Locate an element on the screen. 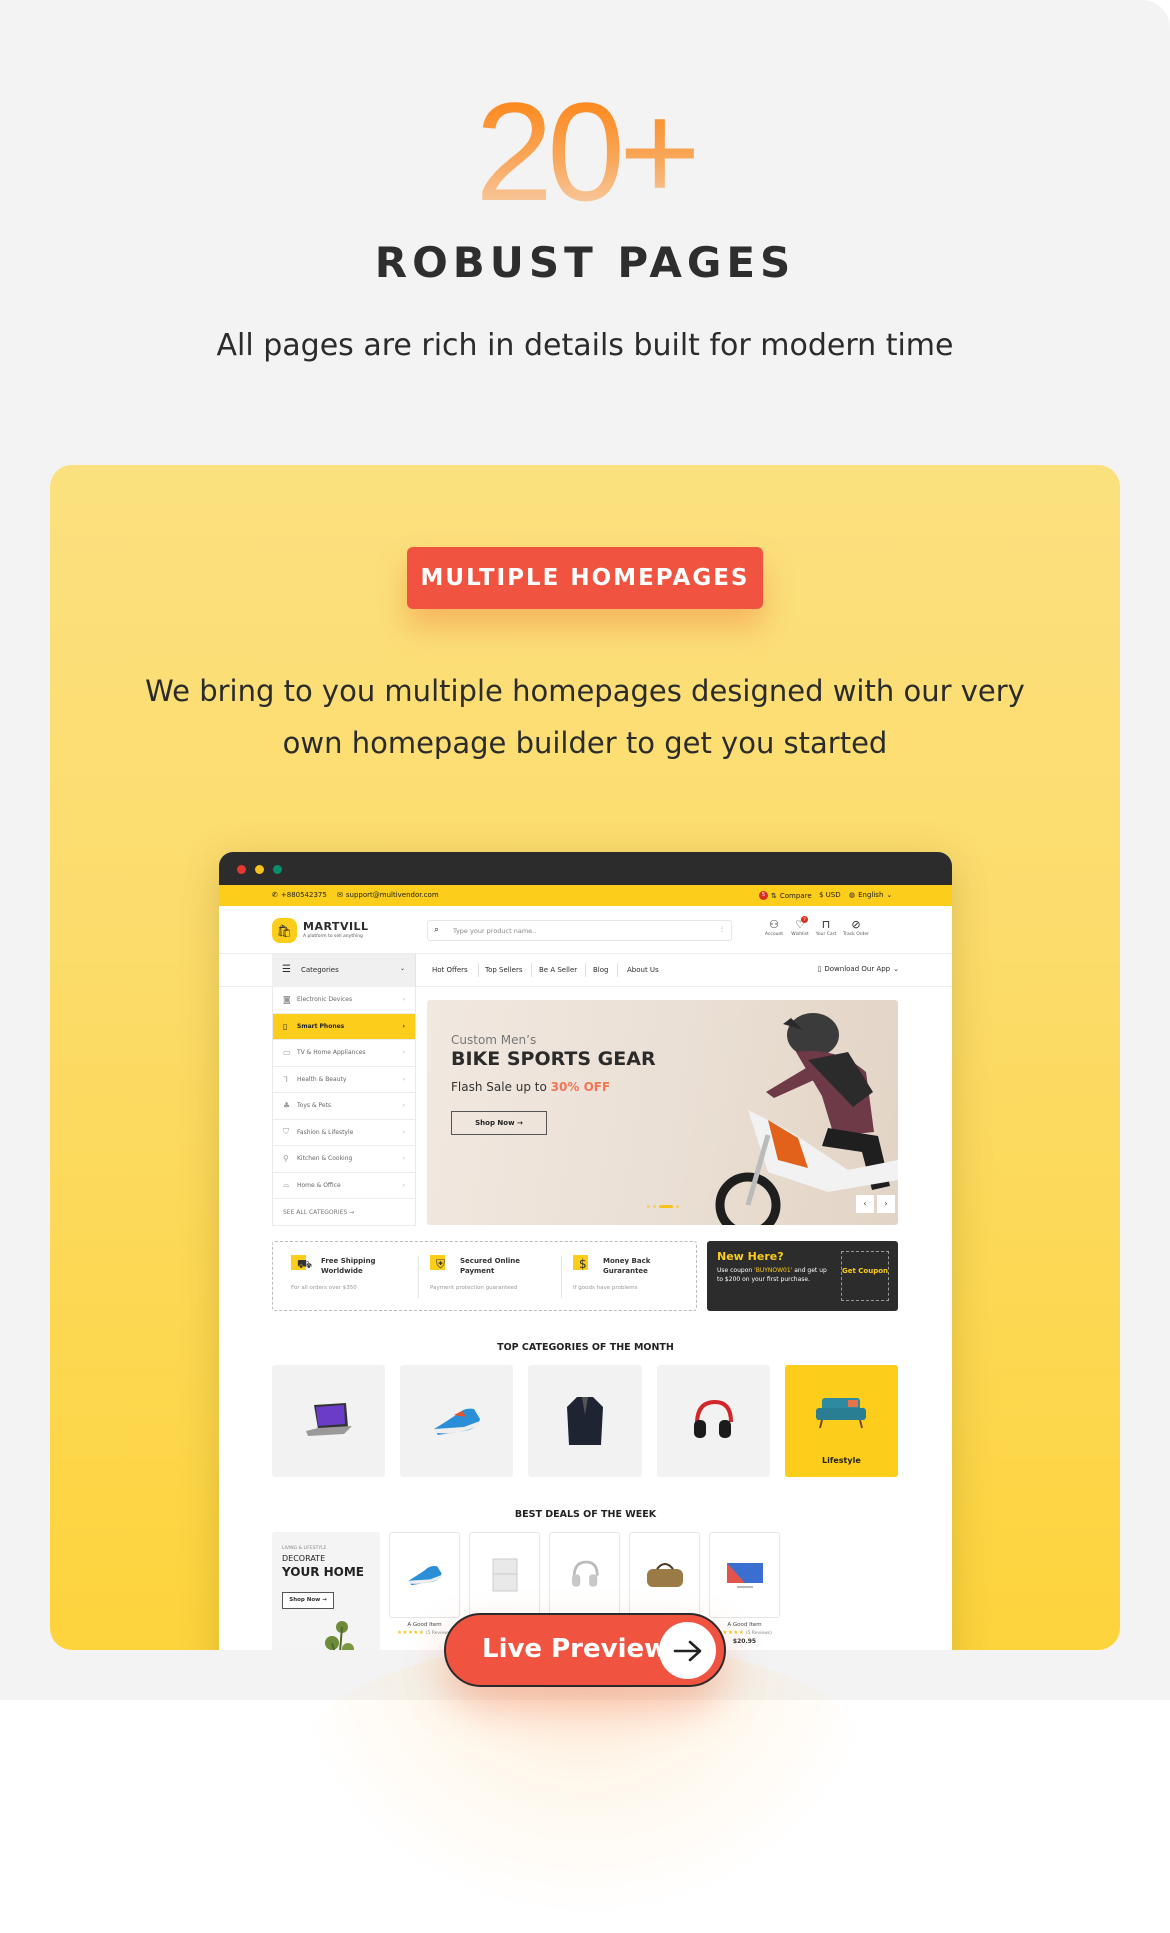 The height and width of the screenshot is (1933, 1170). carousel-dot-active is located at coordinates (666, 1206).